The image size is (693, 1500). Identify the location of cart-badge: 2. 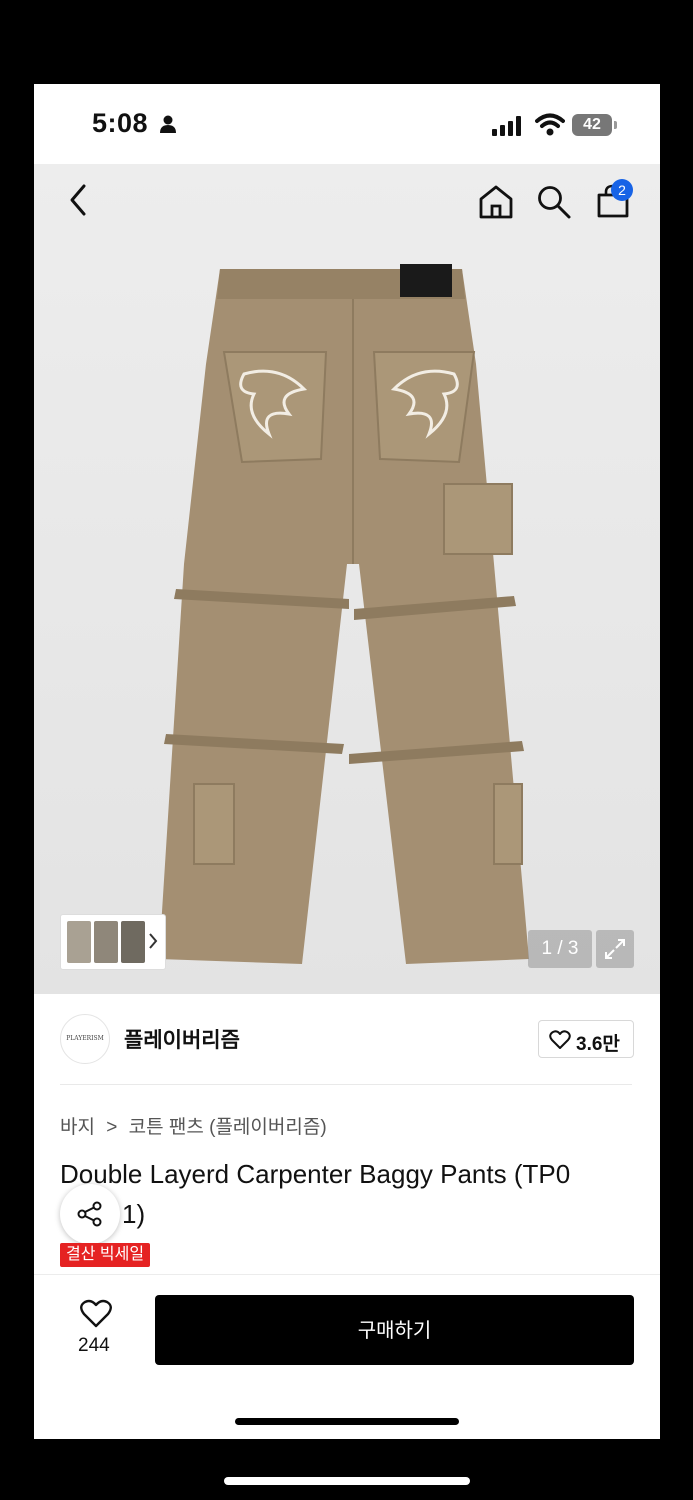
(622, 190).